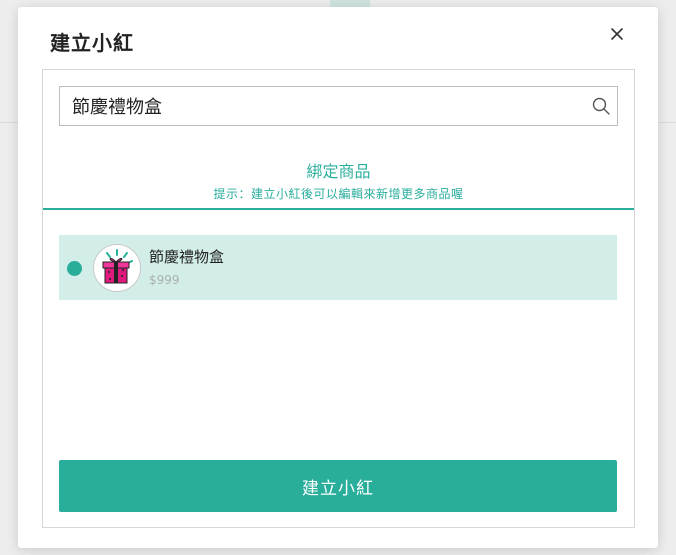 The width and height of the screenshot is (676, 555). I want to click on modal-title: 建立小紅, so click(92, 43).